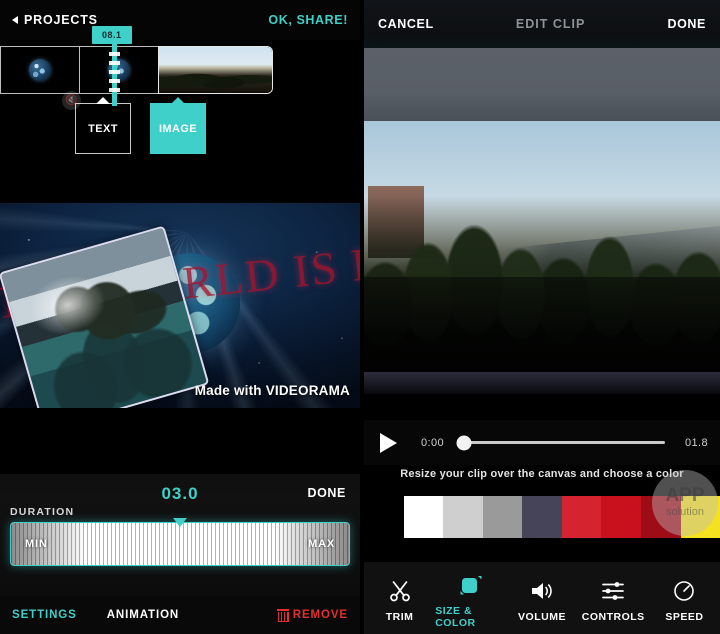 This screenshot has width=720, height=634. I want to click on remove-label: REMOVE, so click(320, 615).